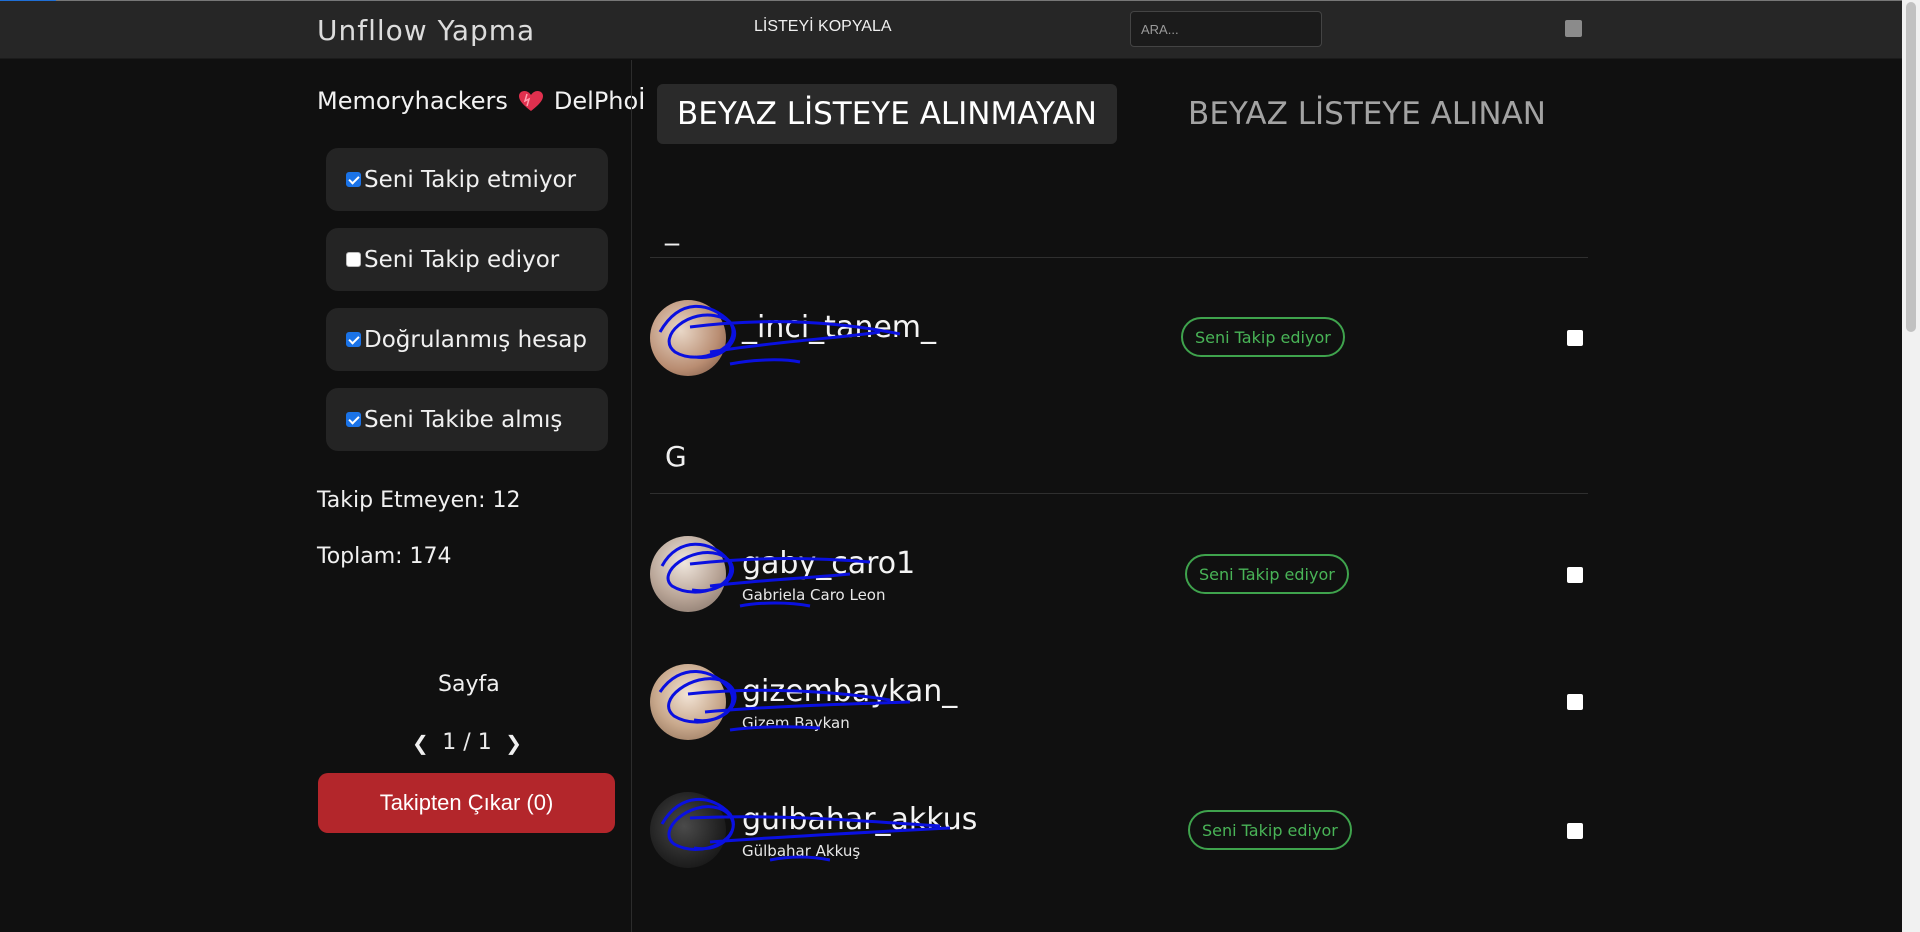 The image size is (1920, 932). I want to click on unfollow-button: Takipten Çıkar (0), so click(466, 803).